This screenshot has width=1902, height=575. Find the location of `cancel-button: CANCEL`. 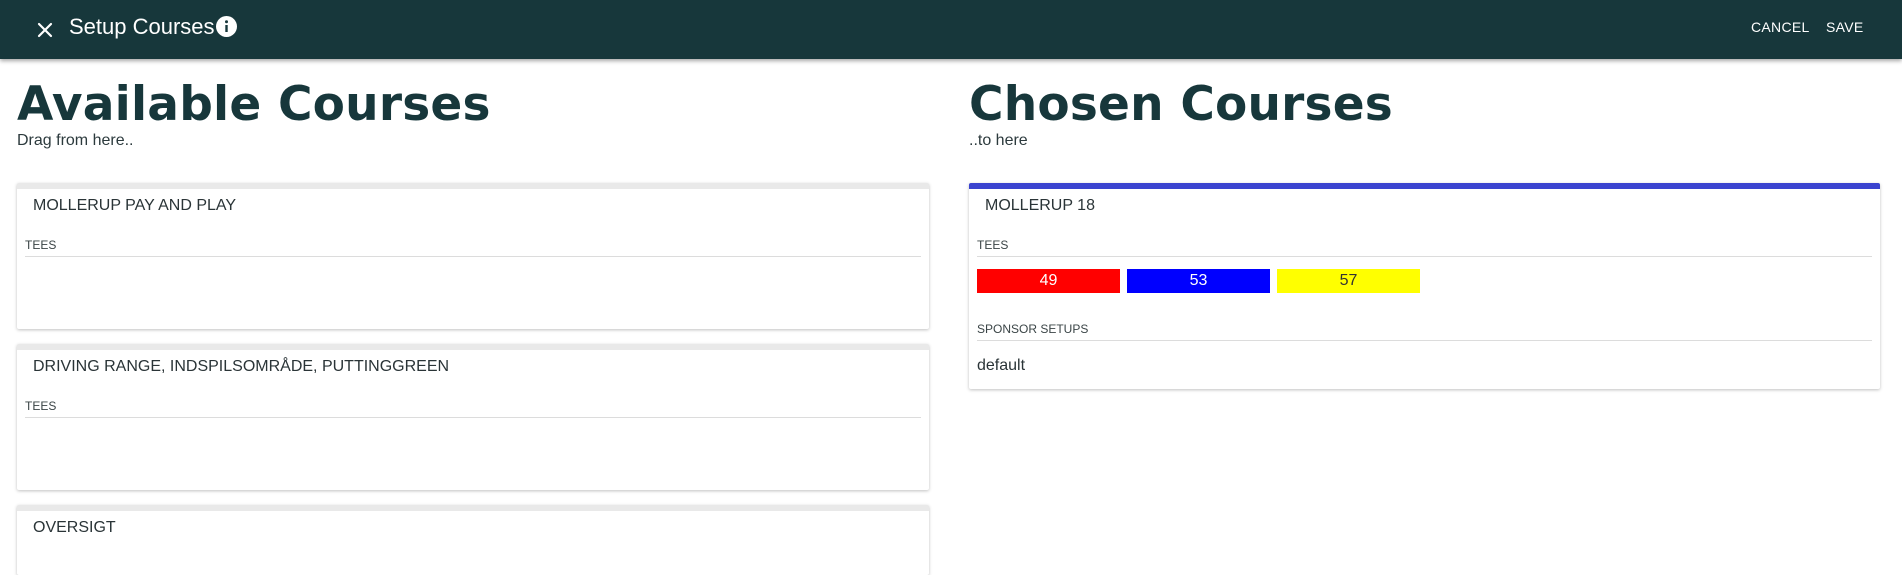

cancel-button: CANCEL is located at coordinates (1780, 27).